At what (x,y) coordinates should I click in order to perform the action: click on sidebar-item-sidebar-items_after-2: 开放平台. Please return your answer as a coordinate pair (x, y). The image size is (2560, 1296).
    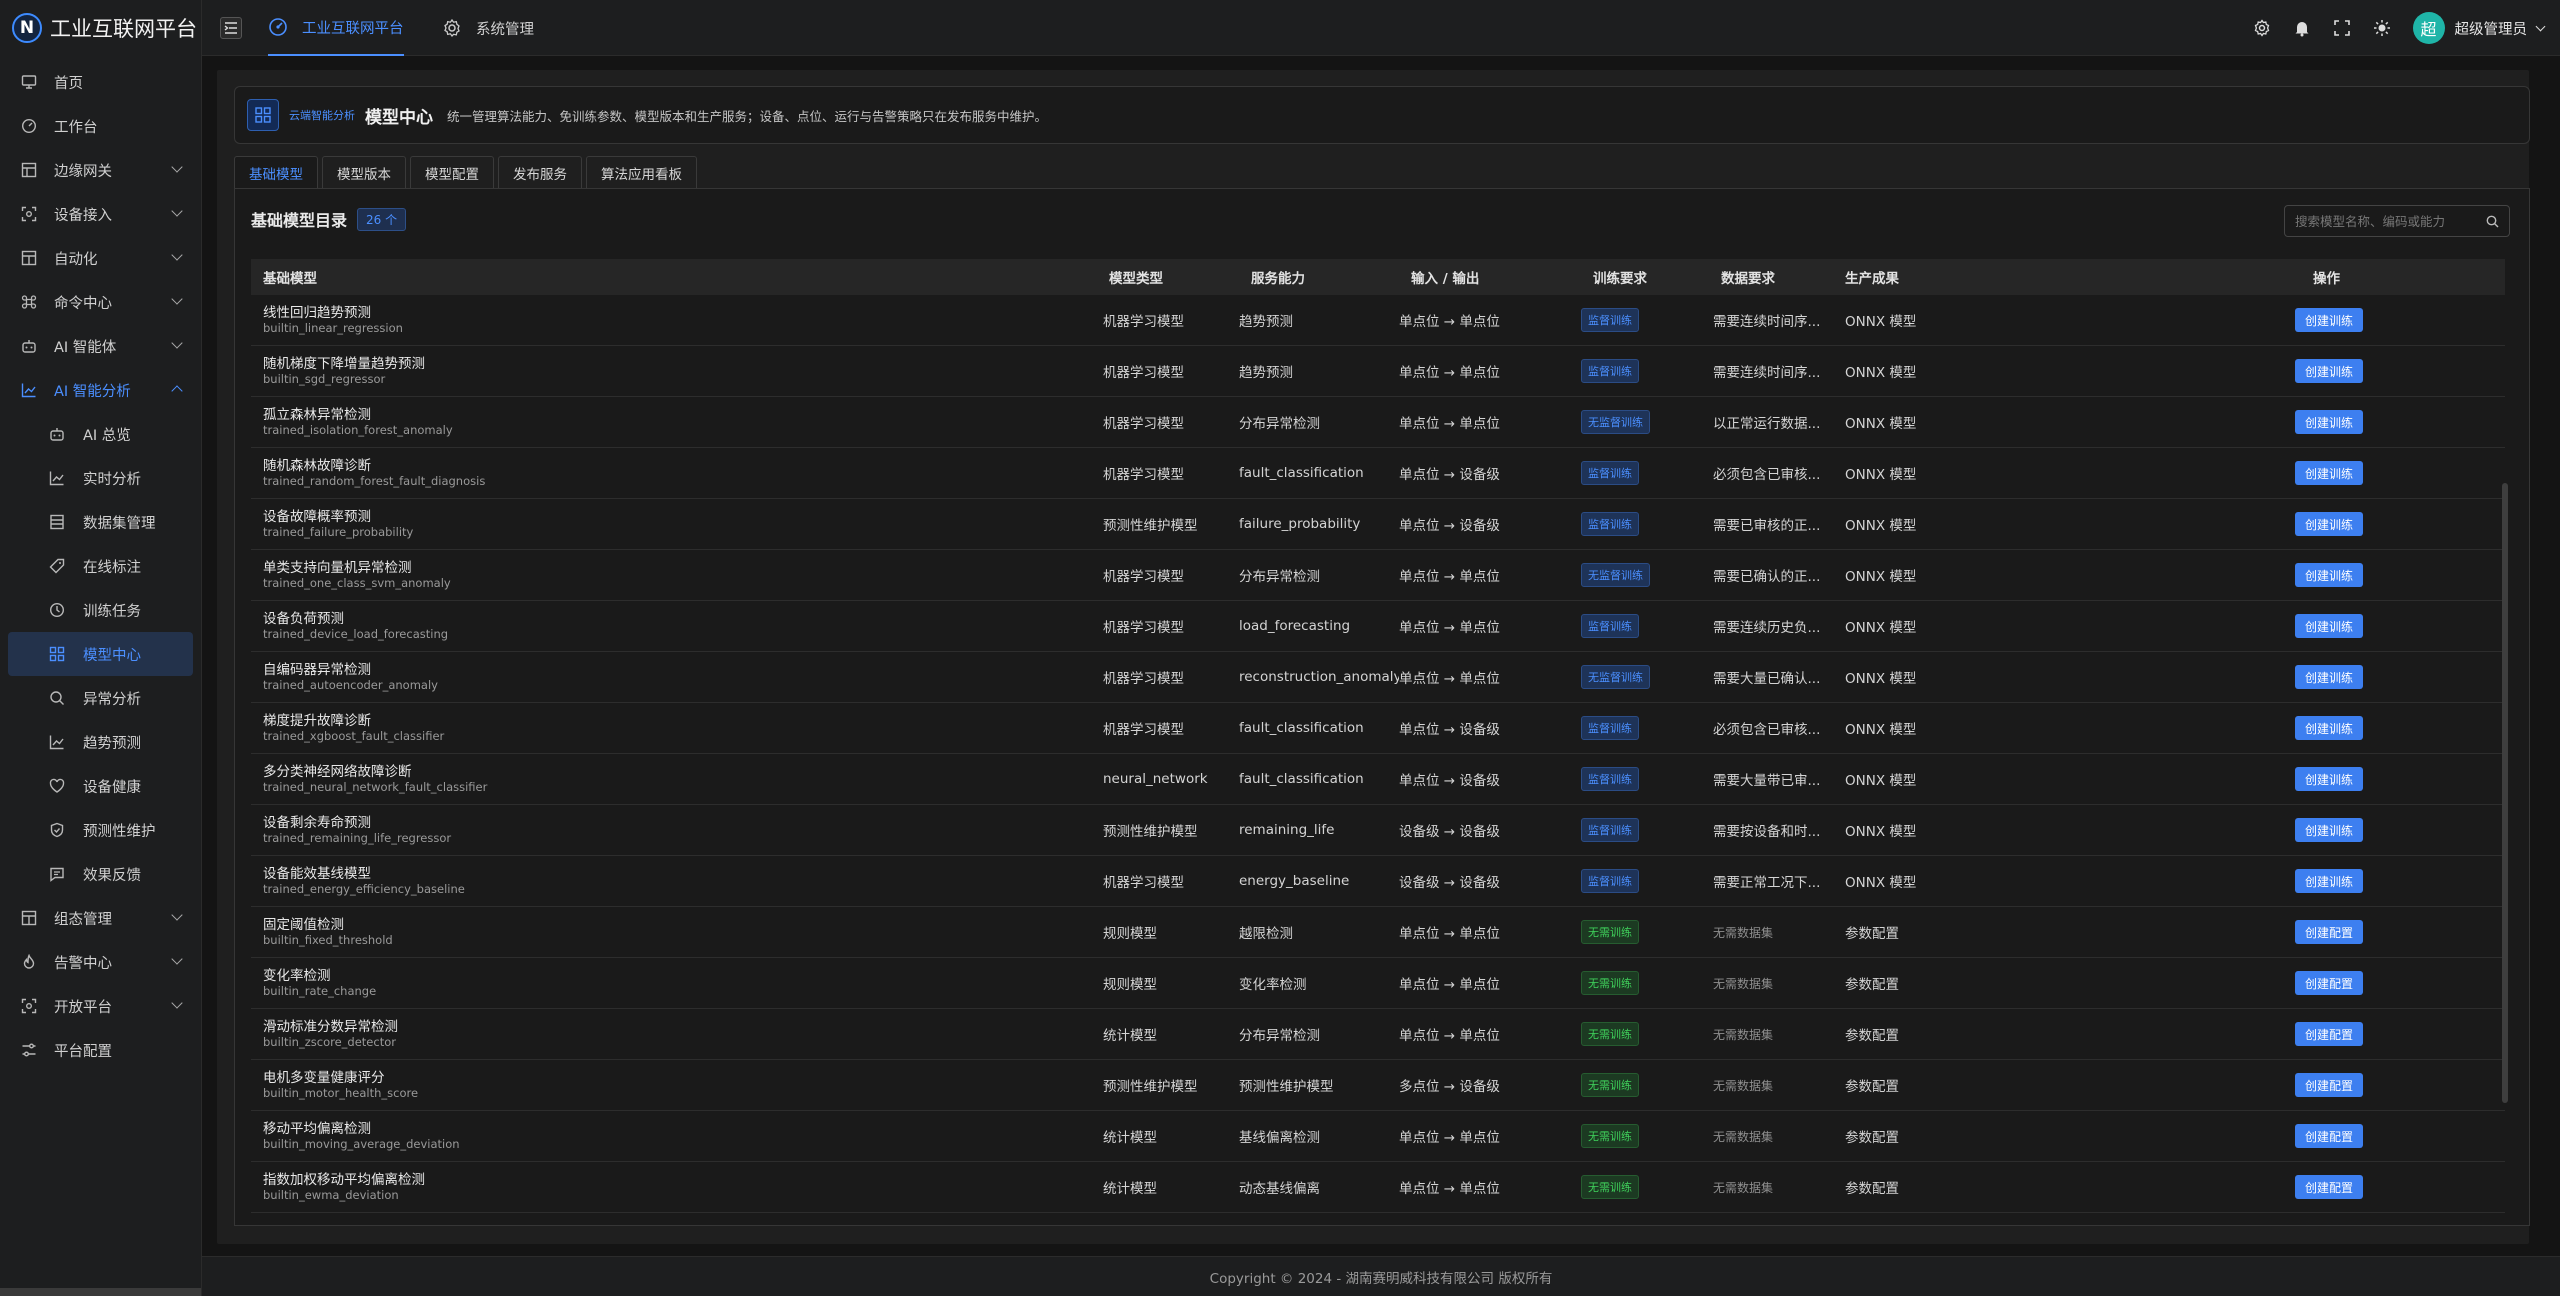
    Looking at the image, I should click on (100, 1006).